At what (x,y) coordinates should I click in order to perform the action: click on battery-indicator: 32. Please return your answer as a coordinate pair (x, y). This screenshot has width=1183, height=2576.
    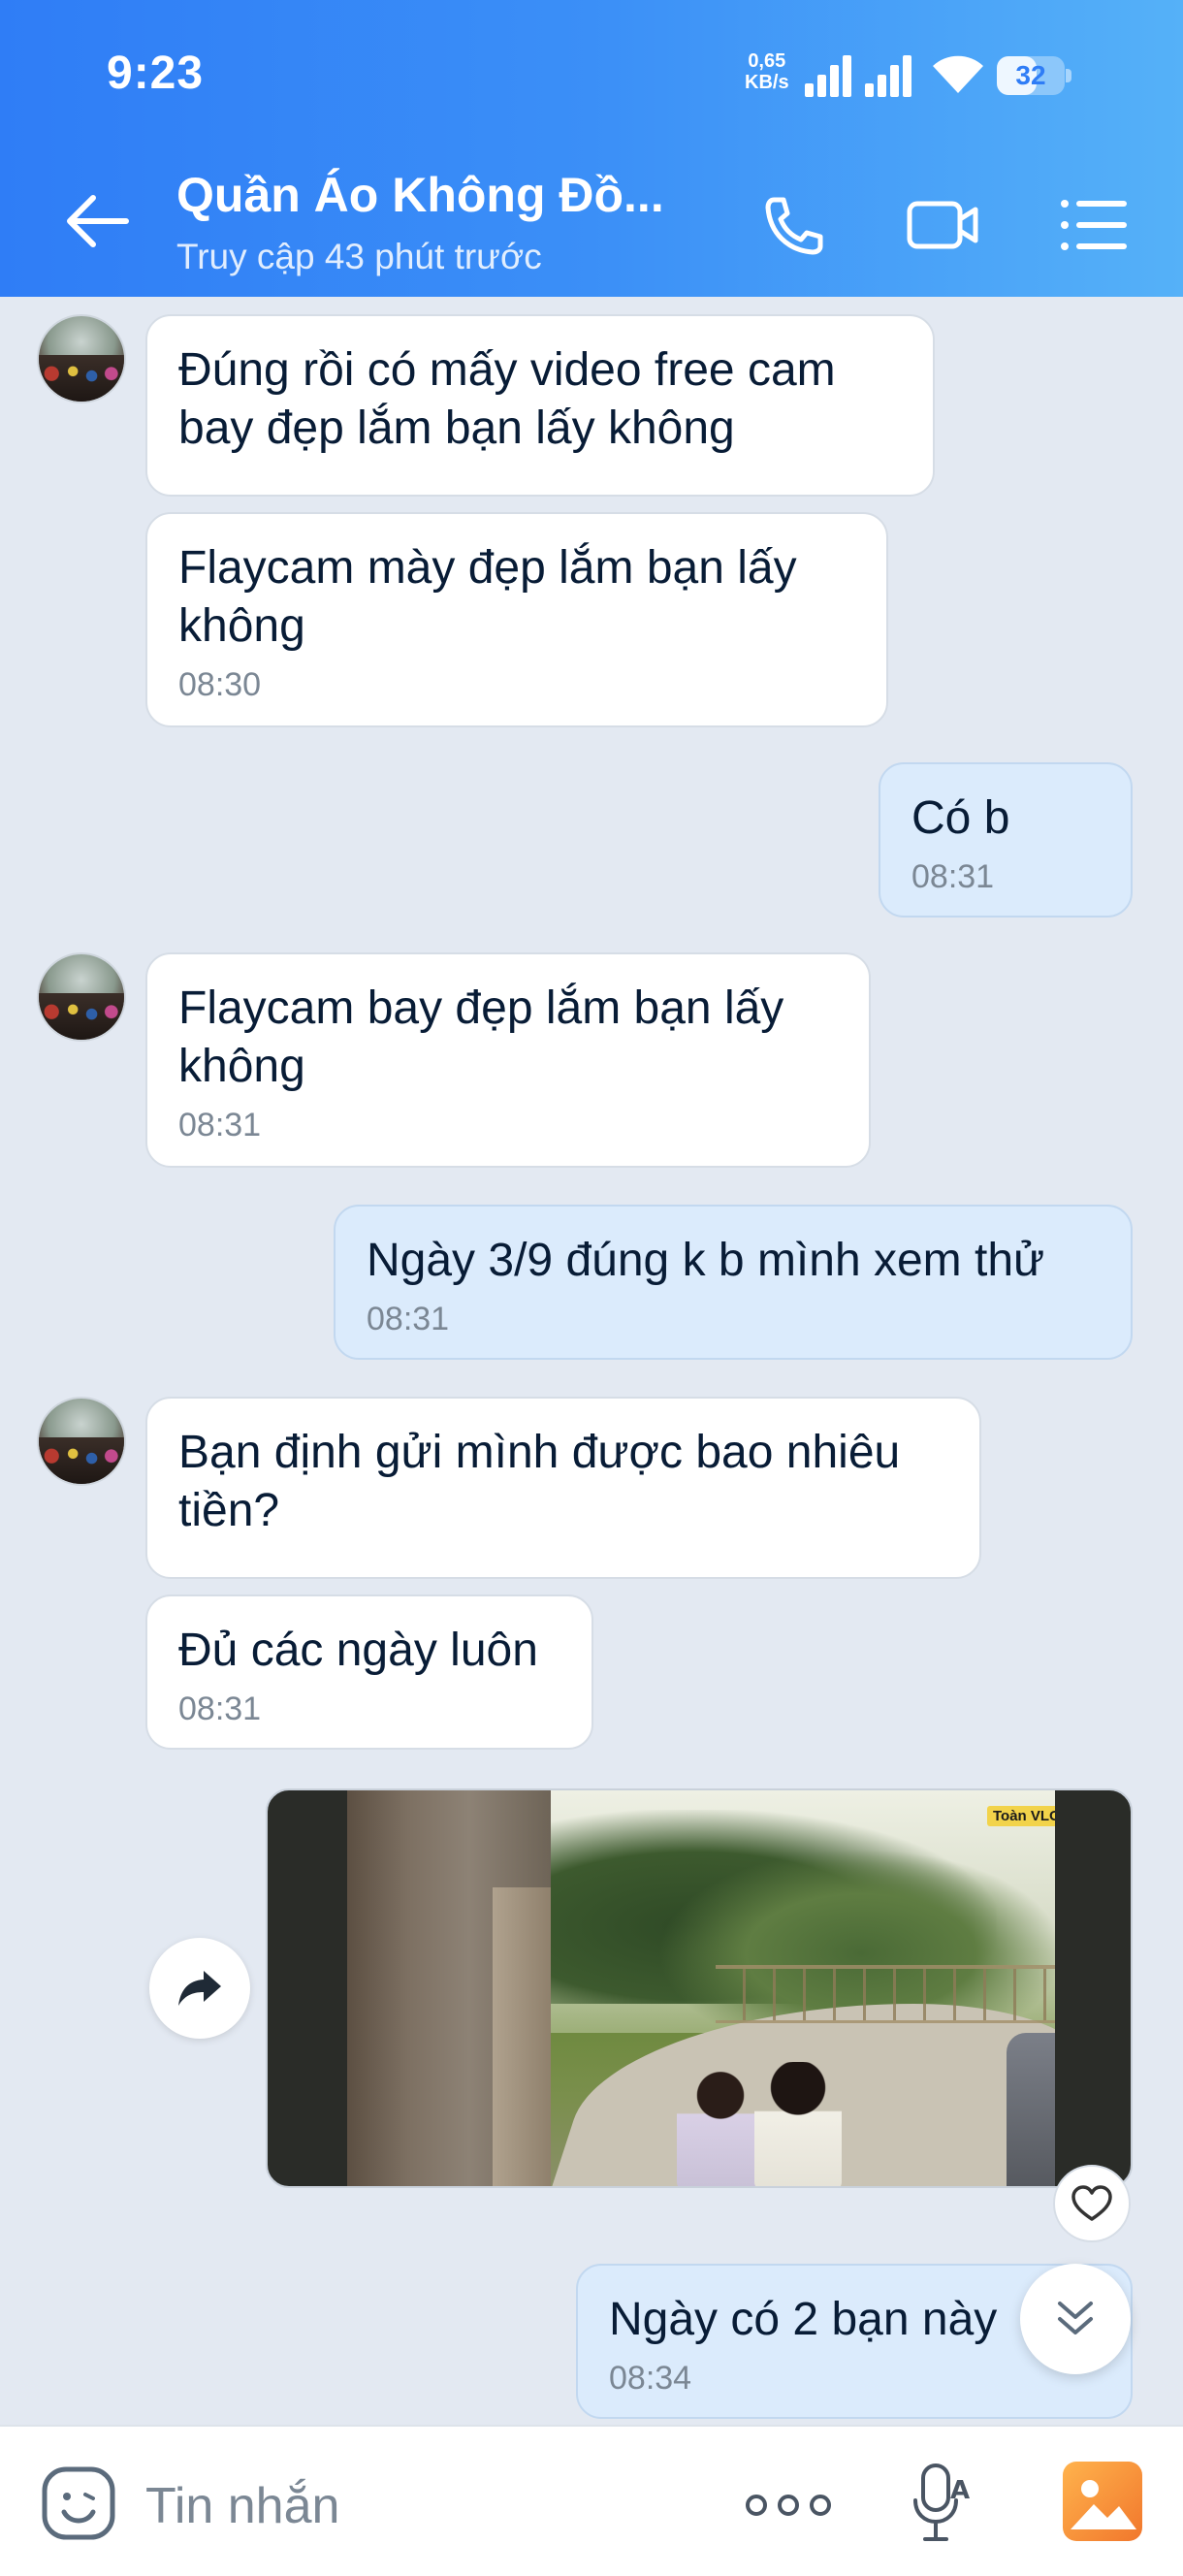
    Looking at the image, I should click on (1034, 75).